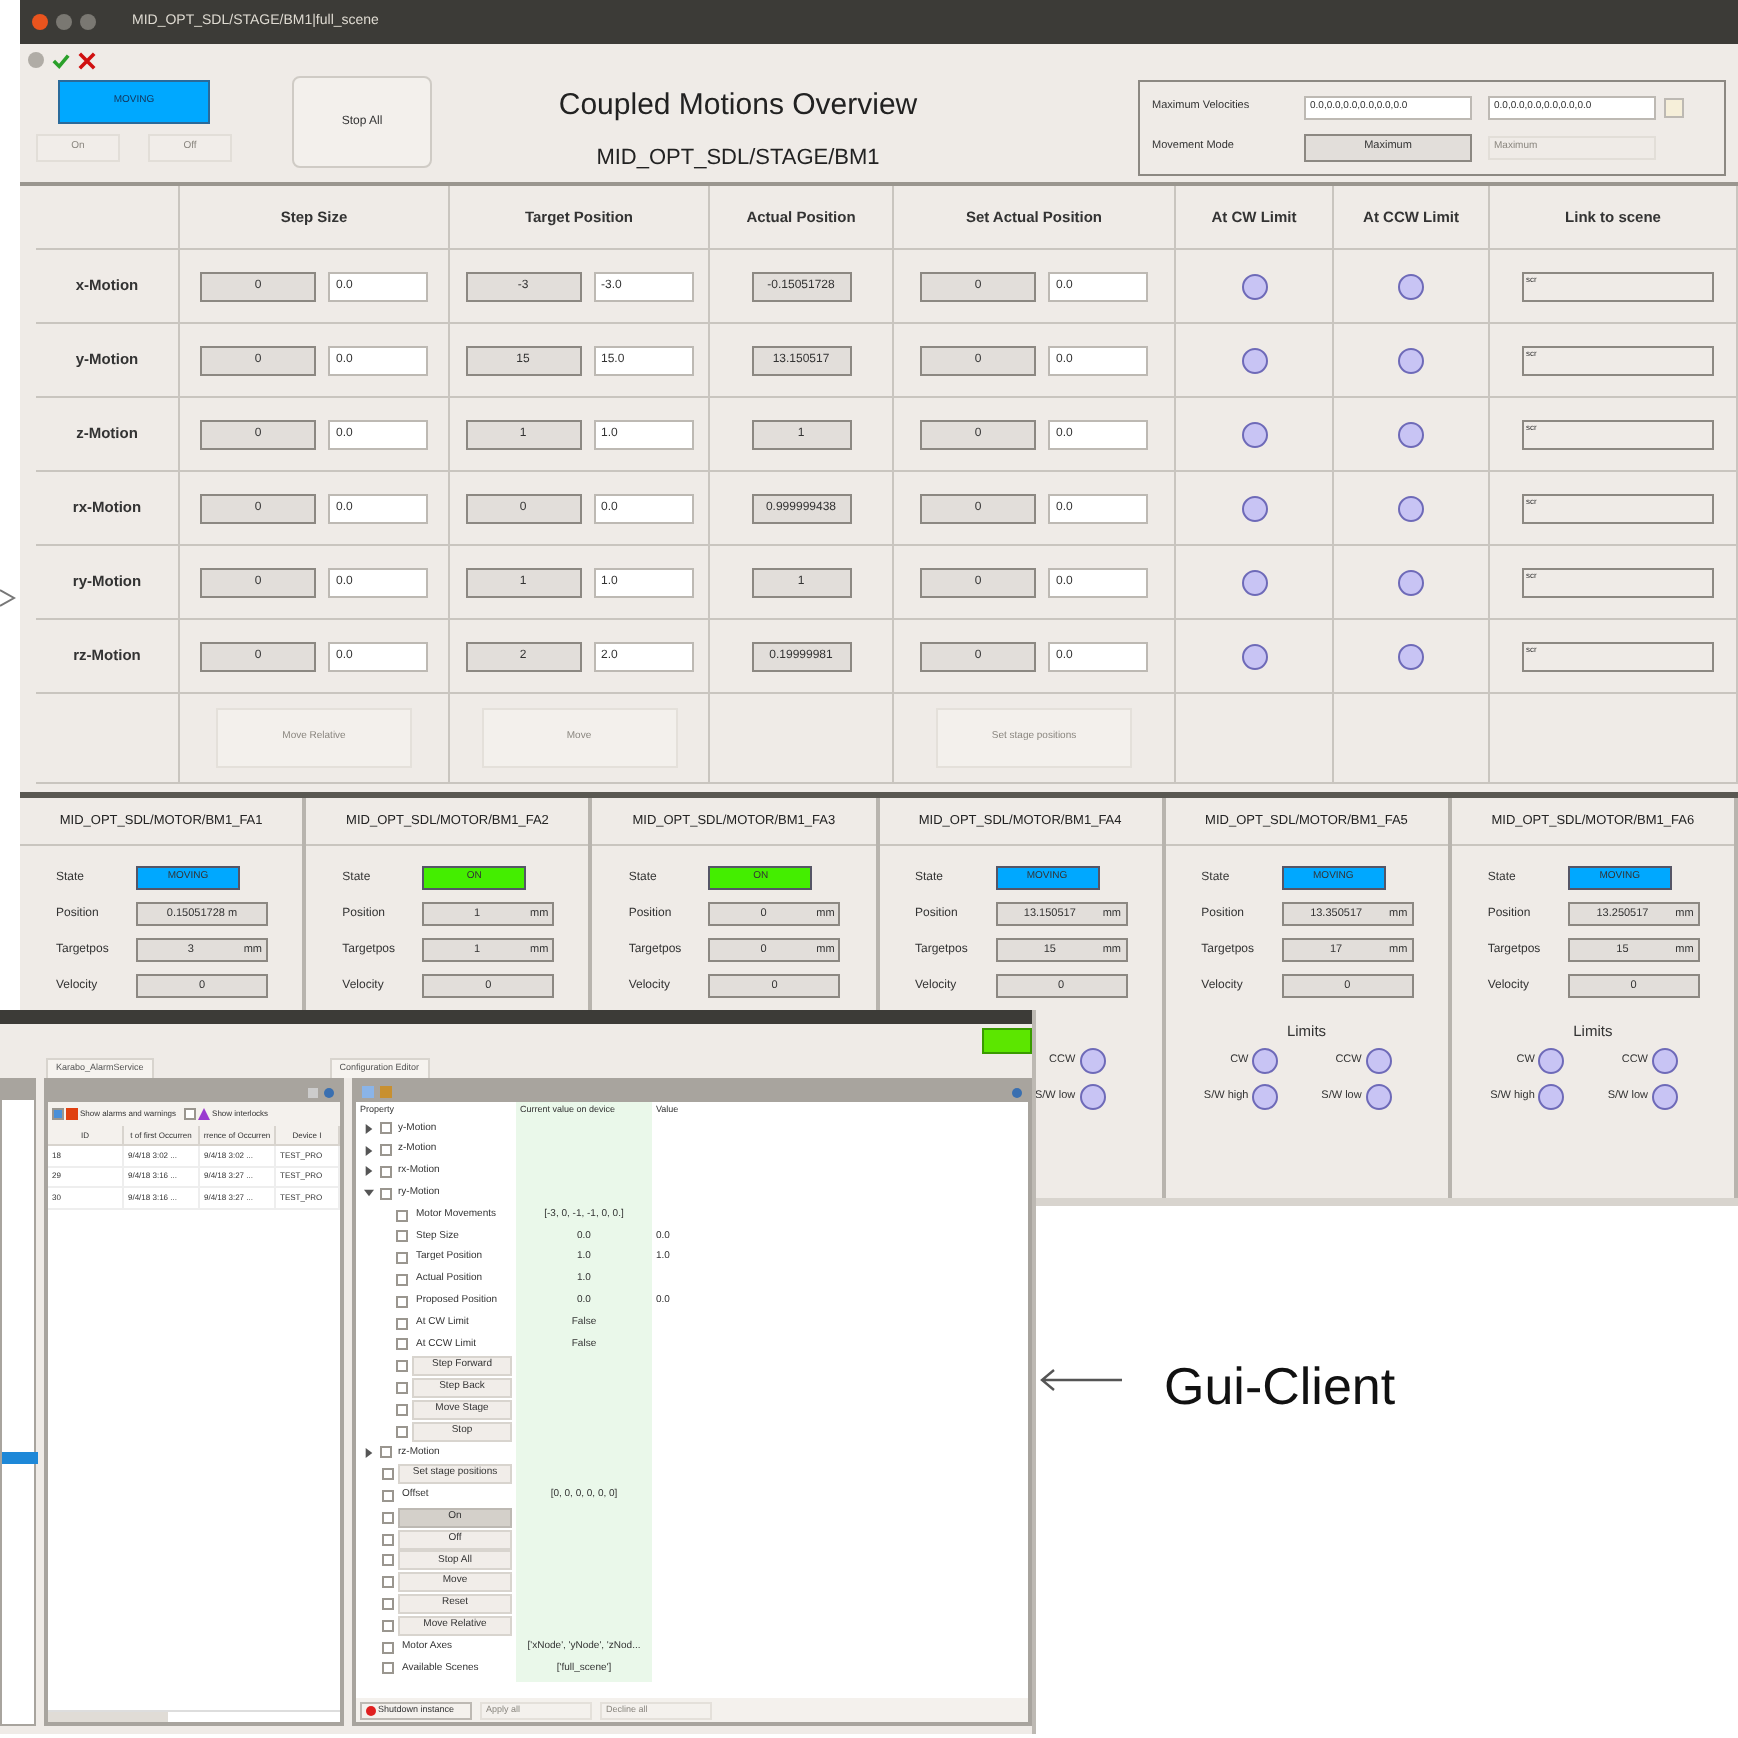  What do you see at coordinates (738, 158) in the screenshot?
I see `device-subtitle: MID_OPT_SDL/STAGE/BM1` at bounding box center [738, 158].